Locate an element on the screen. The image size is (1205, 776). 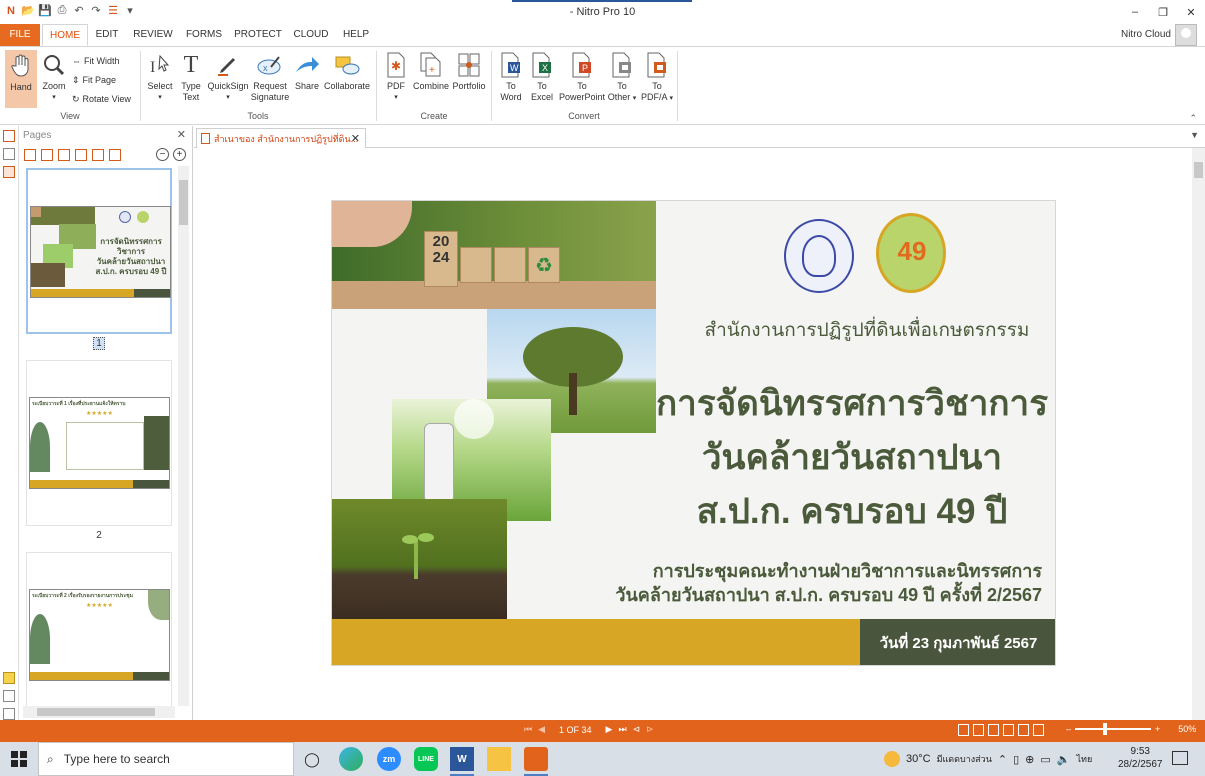
show-hidden-icons-icon: ⌃ is located at coordinates (1002, 759).